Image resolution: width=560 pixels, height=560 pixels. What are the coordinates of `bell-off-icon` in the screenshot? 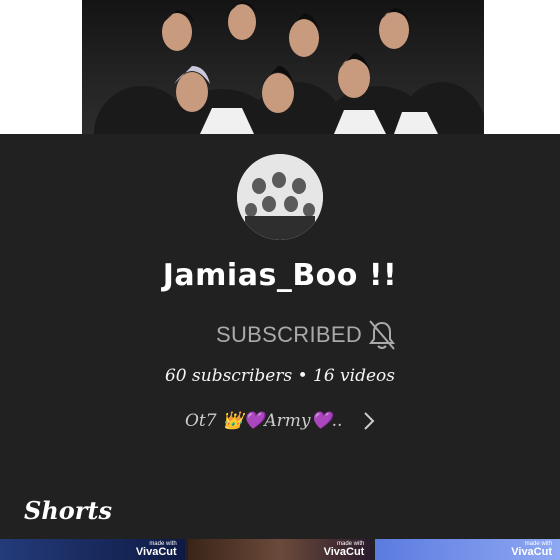 It's located at (382, 335).